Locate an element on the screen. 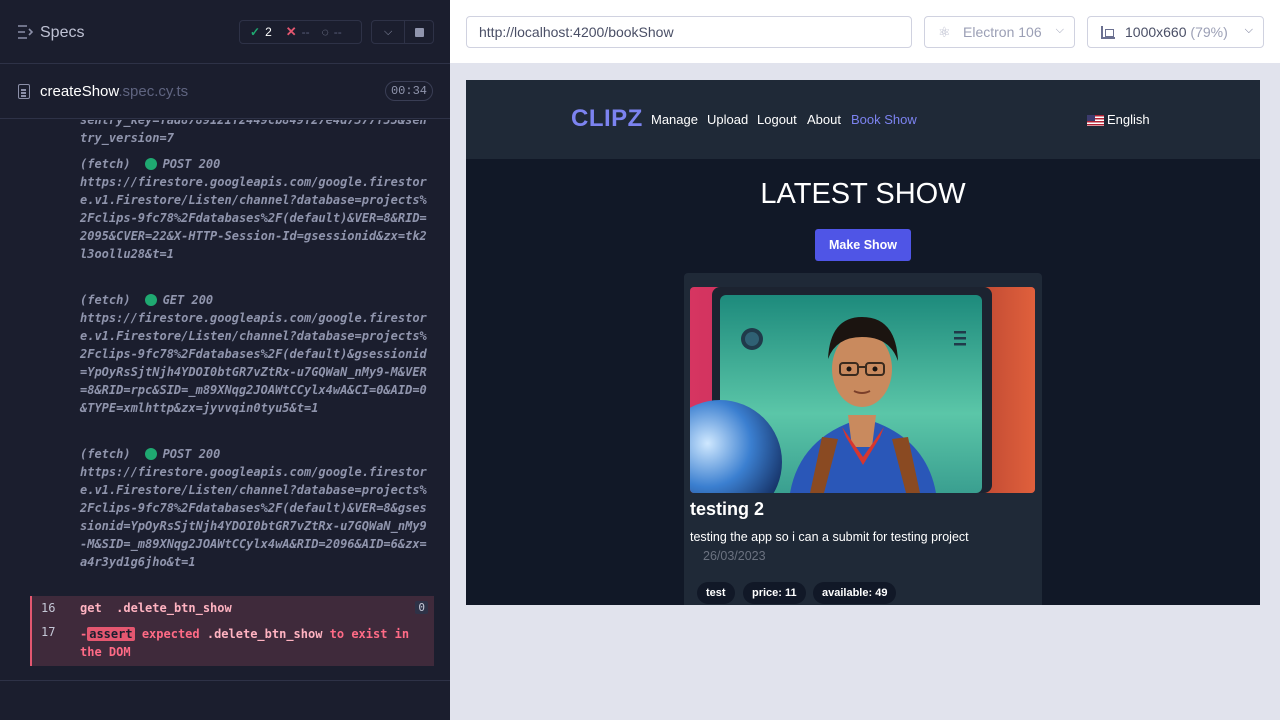 This screenshot has height=720, width=1280. make-show-button: Make Show is located at coordinates (863, 245).